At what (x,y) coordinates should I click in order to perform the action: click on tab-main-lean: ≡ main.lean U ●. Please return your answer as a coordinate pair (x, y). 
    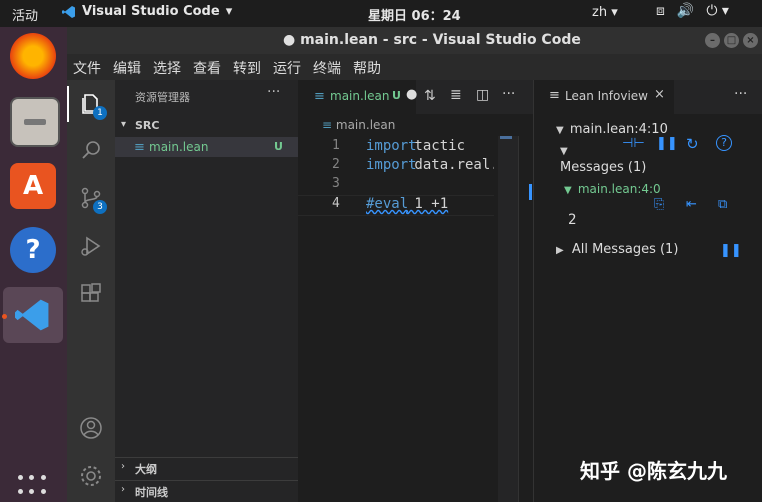
    Looking at the image, I should click on (357, 97).